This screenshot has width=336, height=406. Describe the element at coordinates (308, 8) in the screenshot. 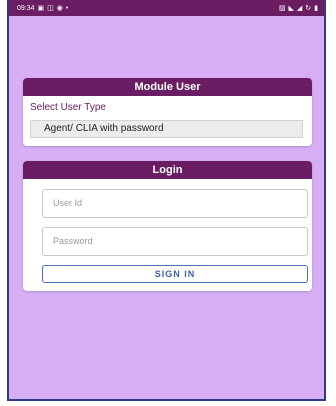

I see `sync-icon: ↻` at that location.